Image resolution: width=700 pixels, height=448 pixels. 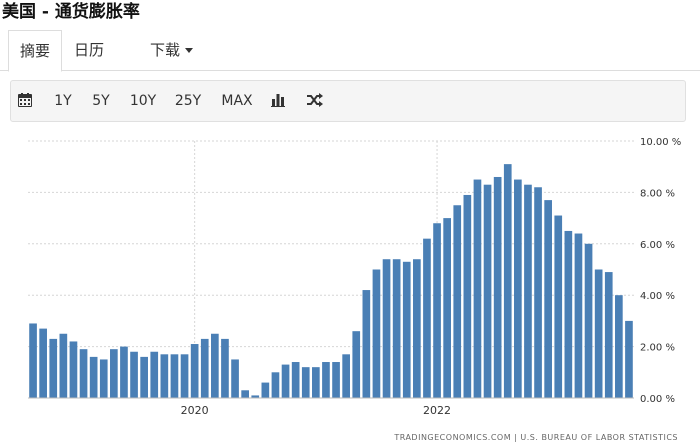 I want to click on y-tick-label: 8.00 %, so click(x=657, y=193).